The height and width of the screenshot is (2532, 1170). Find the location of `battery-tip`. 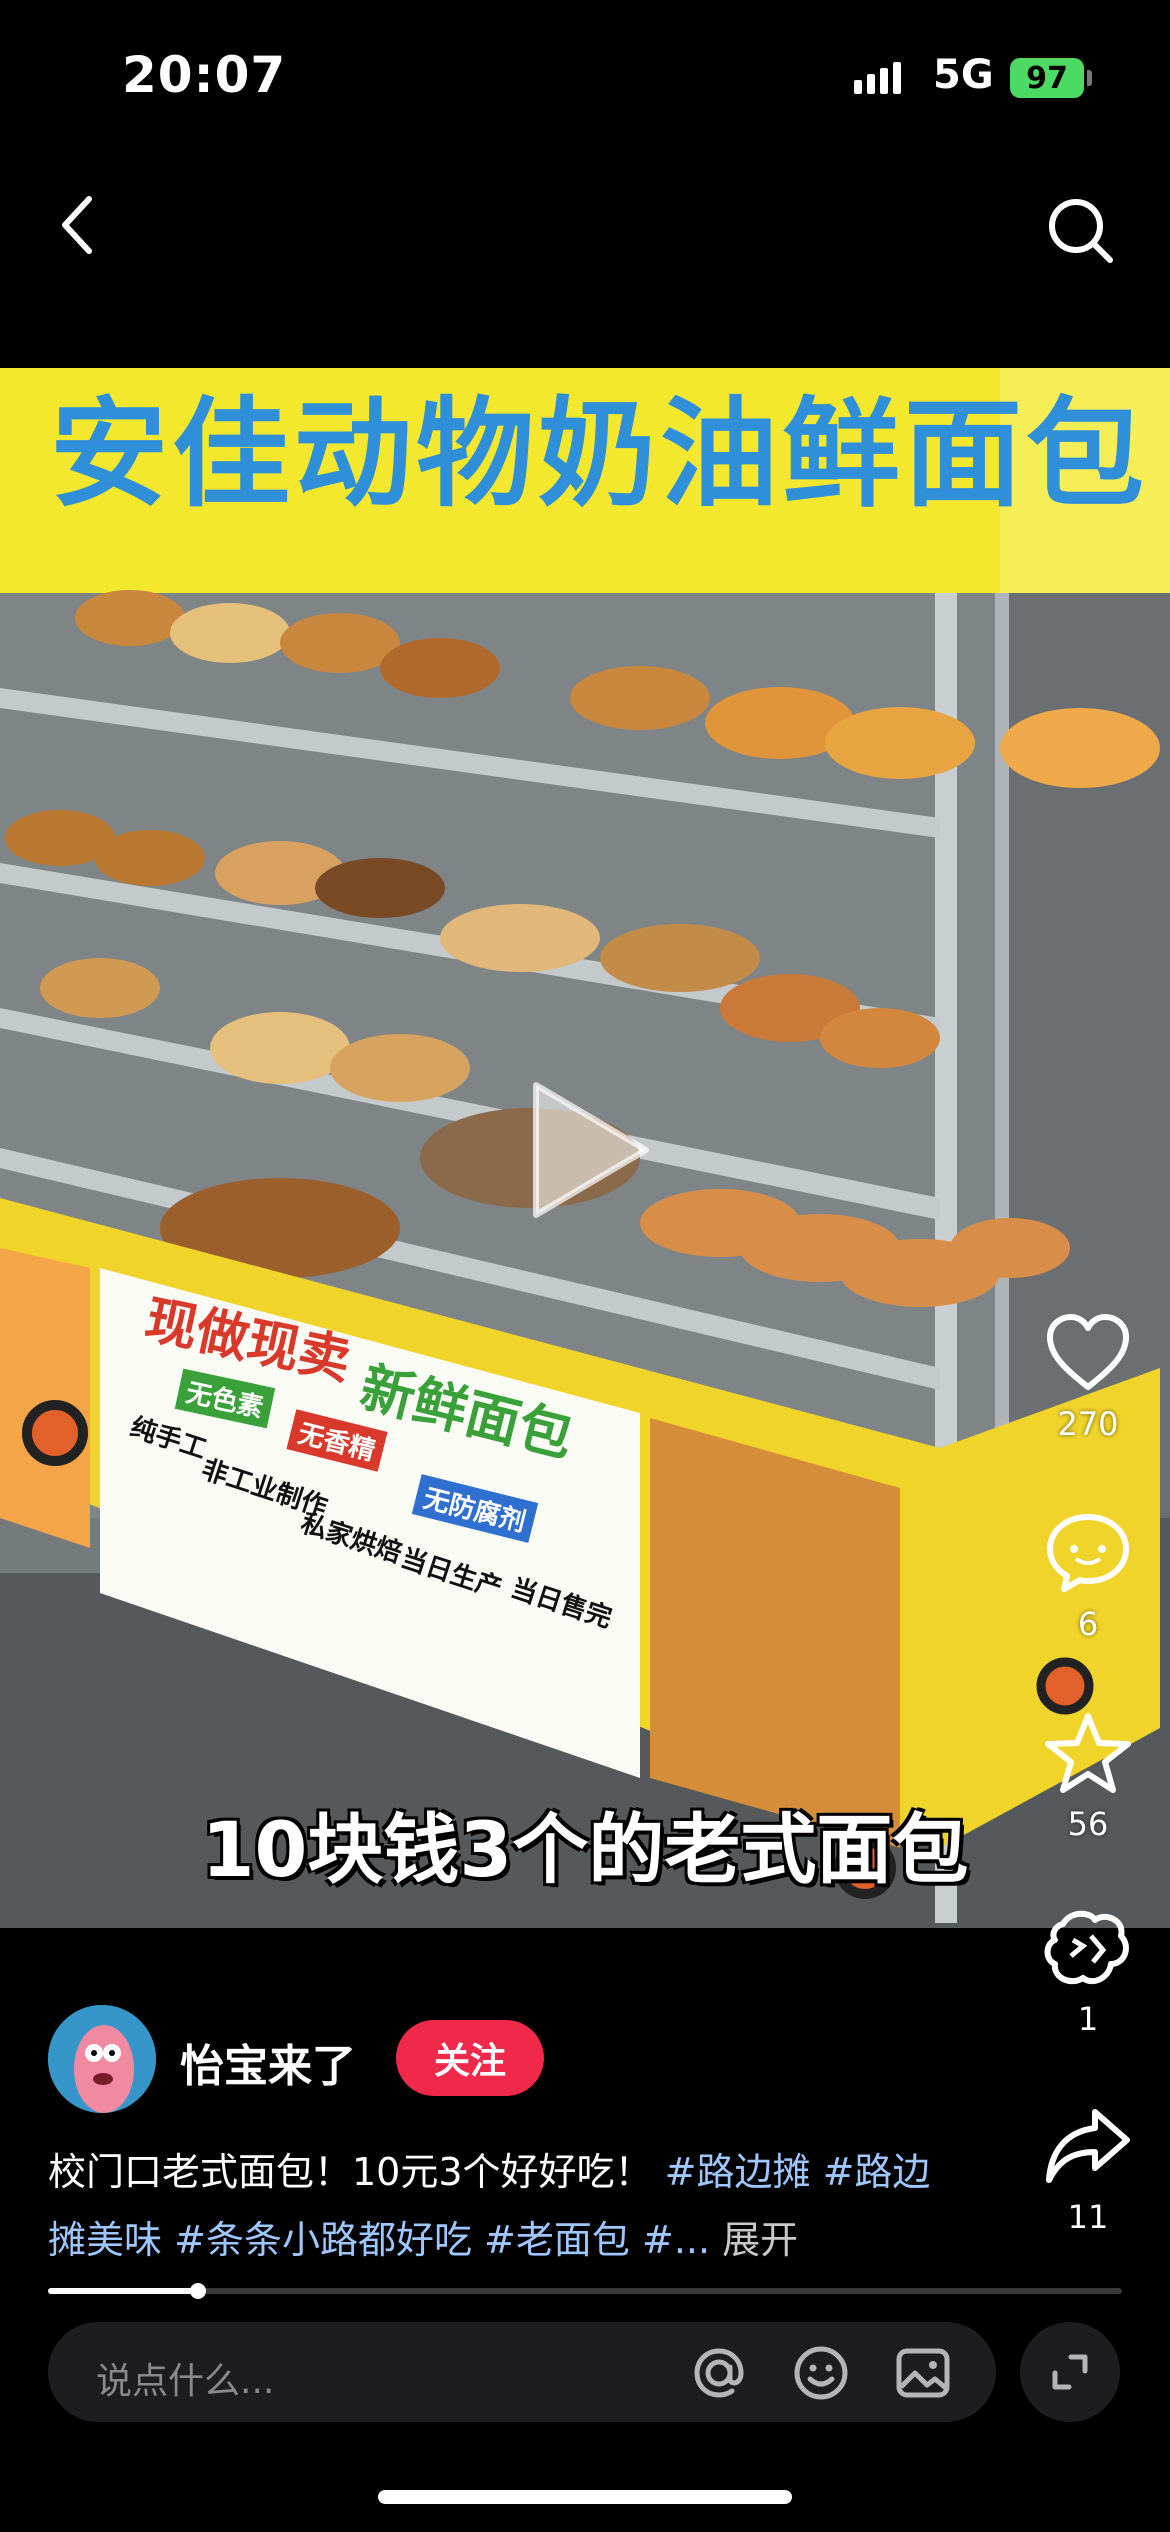

battery-tip is located at coordinates (1089, 78).